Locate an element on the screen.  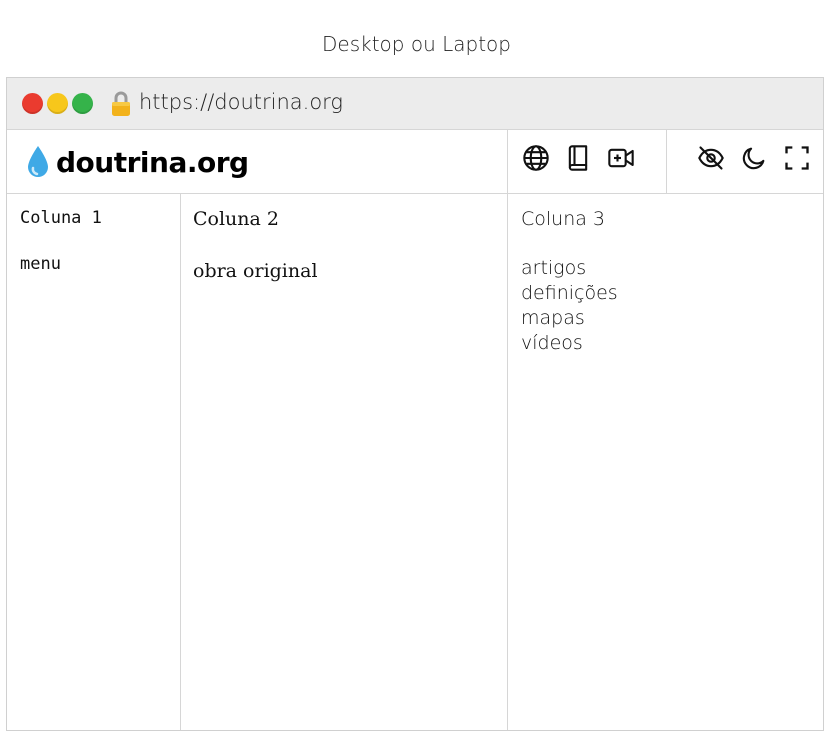
close-window-button is located at coordinates (32, 103).